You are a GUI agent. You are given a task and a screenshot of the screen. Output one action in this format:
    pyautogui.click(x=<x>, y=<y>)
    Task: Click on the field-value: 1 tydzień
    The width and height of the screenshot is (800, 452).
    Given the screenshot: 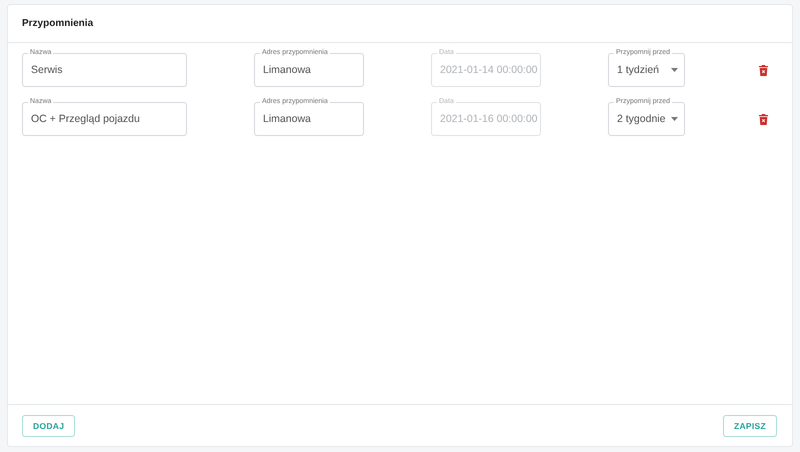 What is the action you would take?
    pyautogui.click(x=638, y=70)
    